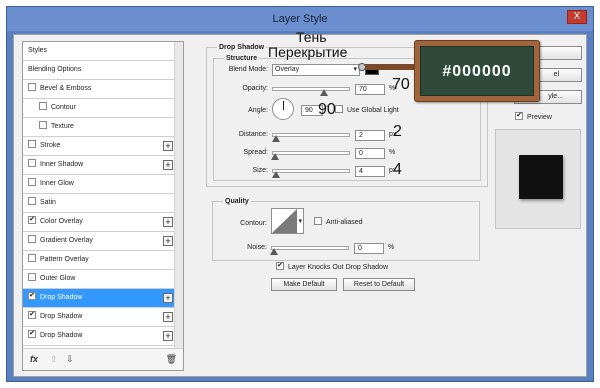  What do you see at coordinates (367, 110) in the screenshot?
I see `global-light-option: Use Global Light` at bounding box center [367, 110].